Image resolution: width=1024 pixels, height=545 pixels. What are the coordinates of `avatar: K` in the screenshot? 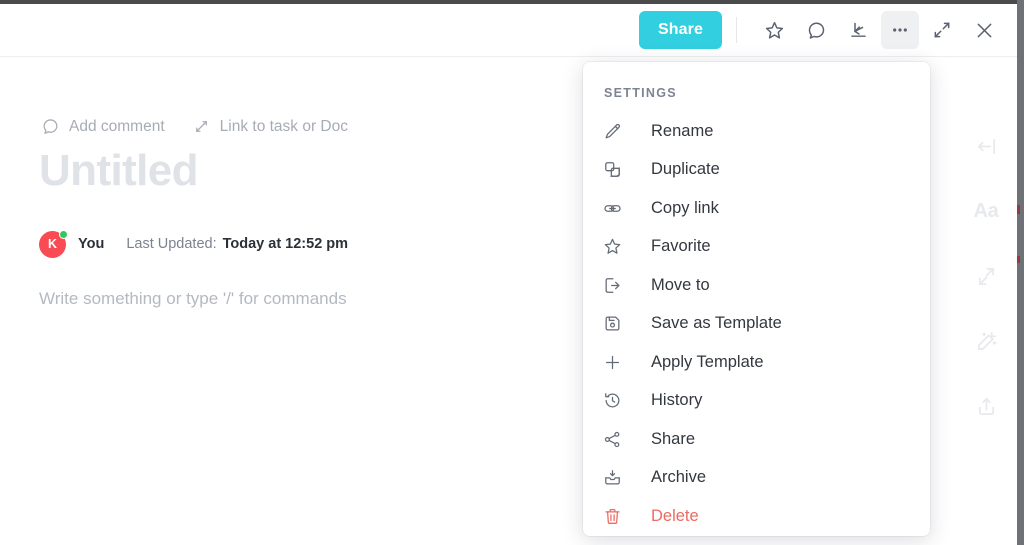 It's located at (53, 243).